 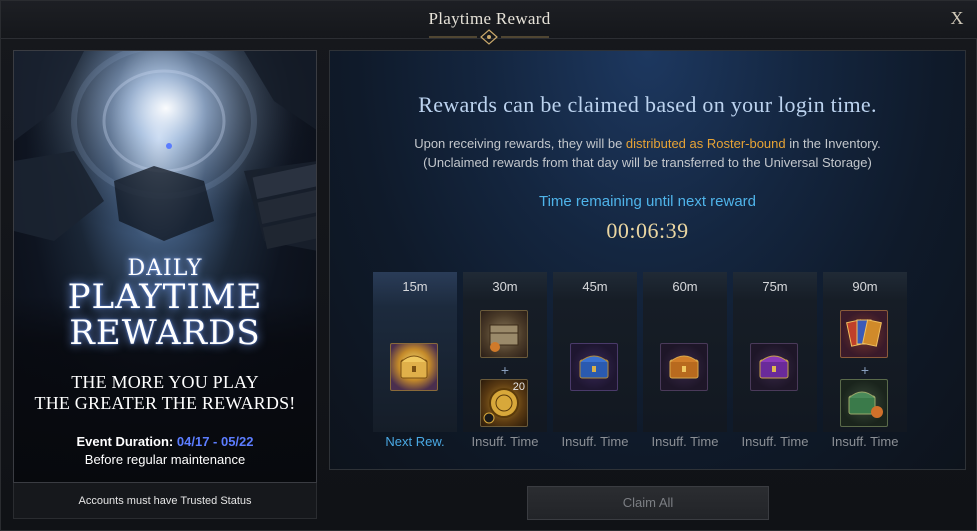 What do you see at coordinates (415, 441) in the screenshot?
I see `reward-slot-status: Next Rew.` at bounding box center [415, 441].